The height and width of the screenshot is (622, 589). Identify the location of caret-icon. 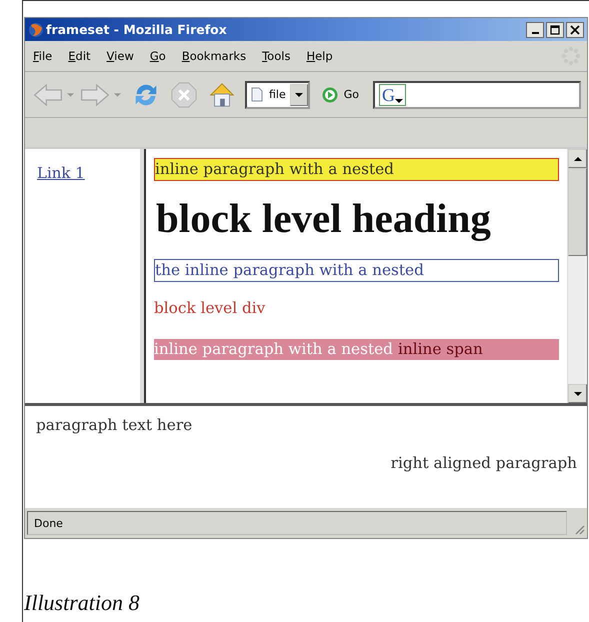
(298, 94).